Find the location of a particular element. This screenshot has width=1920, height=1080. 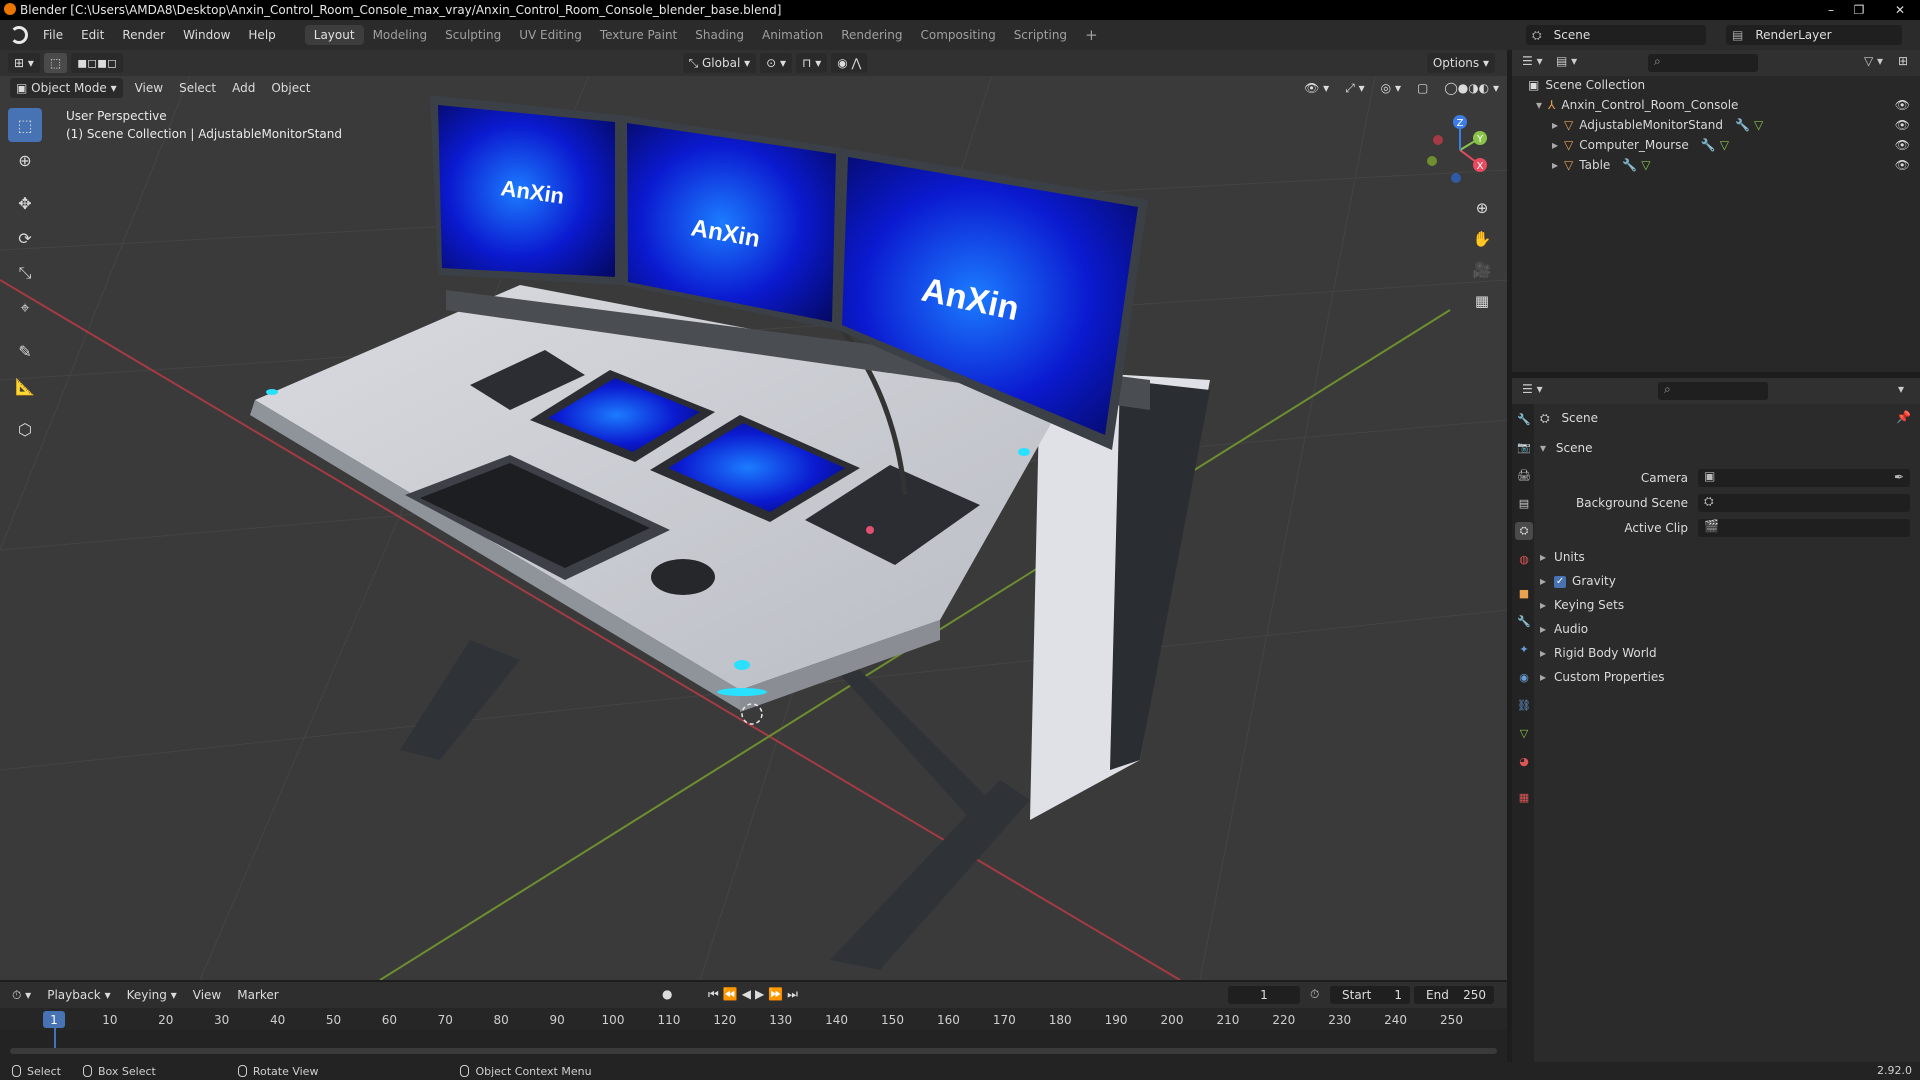

world-tab-icon: ◍ is located at coordinates (1524, 559).